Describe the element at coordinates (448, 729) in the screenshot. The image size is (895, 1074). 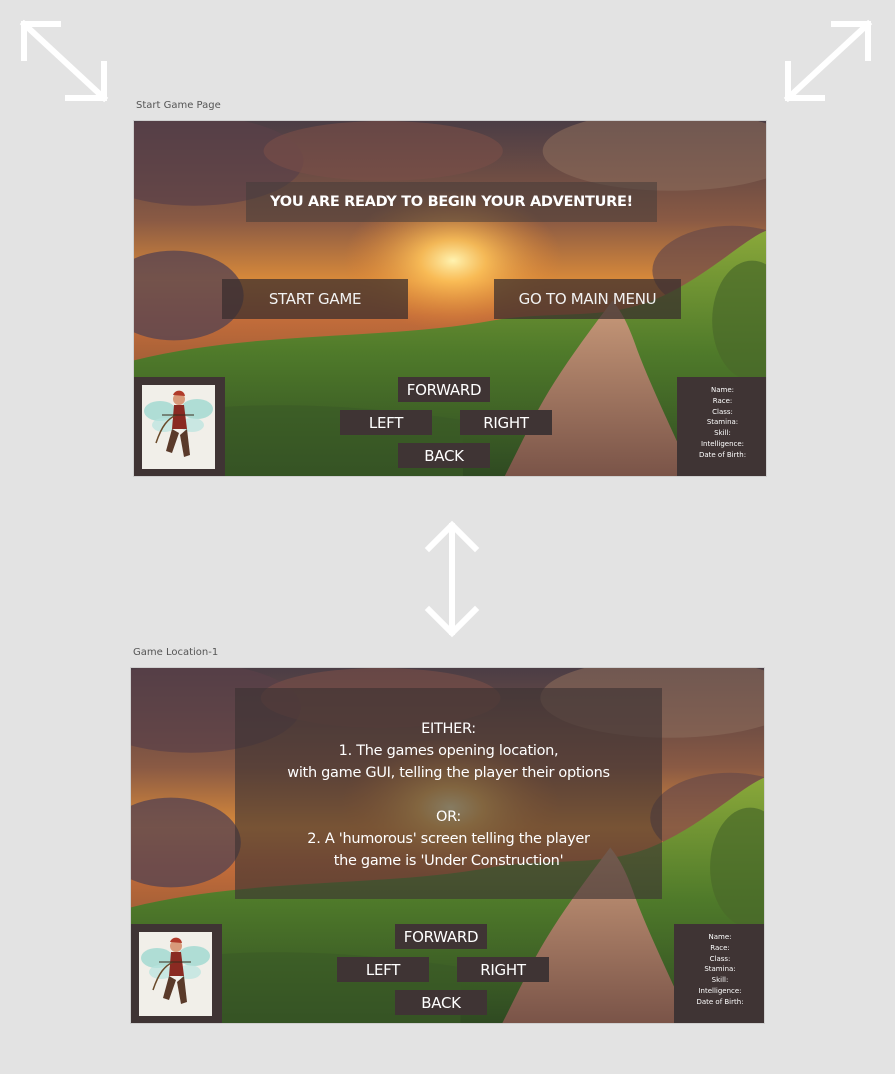
I see `info-line: EITHER:` at that location.